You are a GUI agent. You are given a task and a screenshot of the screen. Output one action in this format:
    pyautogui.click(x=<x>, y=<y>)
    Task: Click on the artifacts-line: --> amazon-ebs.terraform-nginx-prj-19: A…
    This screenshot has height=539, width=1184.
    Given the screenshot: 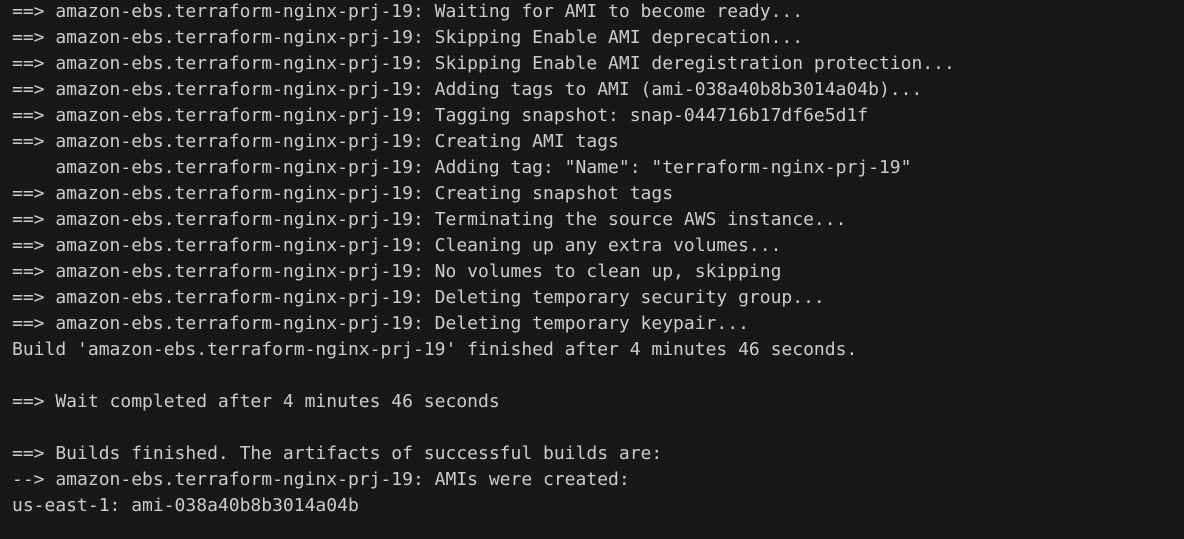 What is the action you would take?
    pyautogui.click(x=321, y=479)
    